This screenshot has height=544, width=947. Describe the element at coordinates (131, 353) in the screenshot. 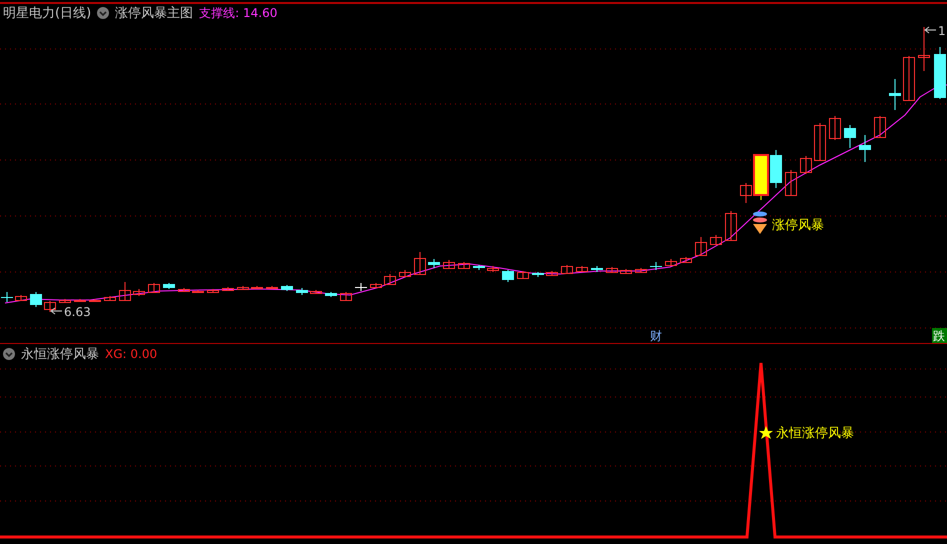

I see `xg-reading: XG: 0.00` at that location.